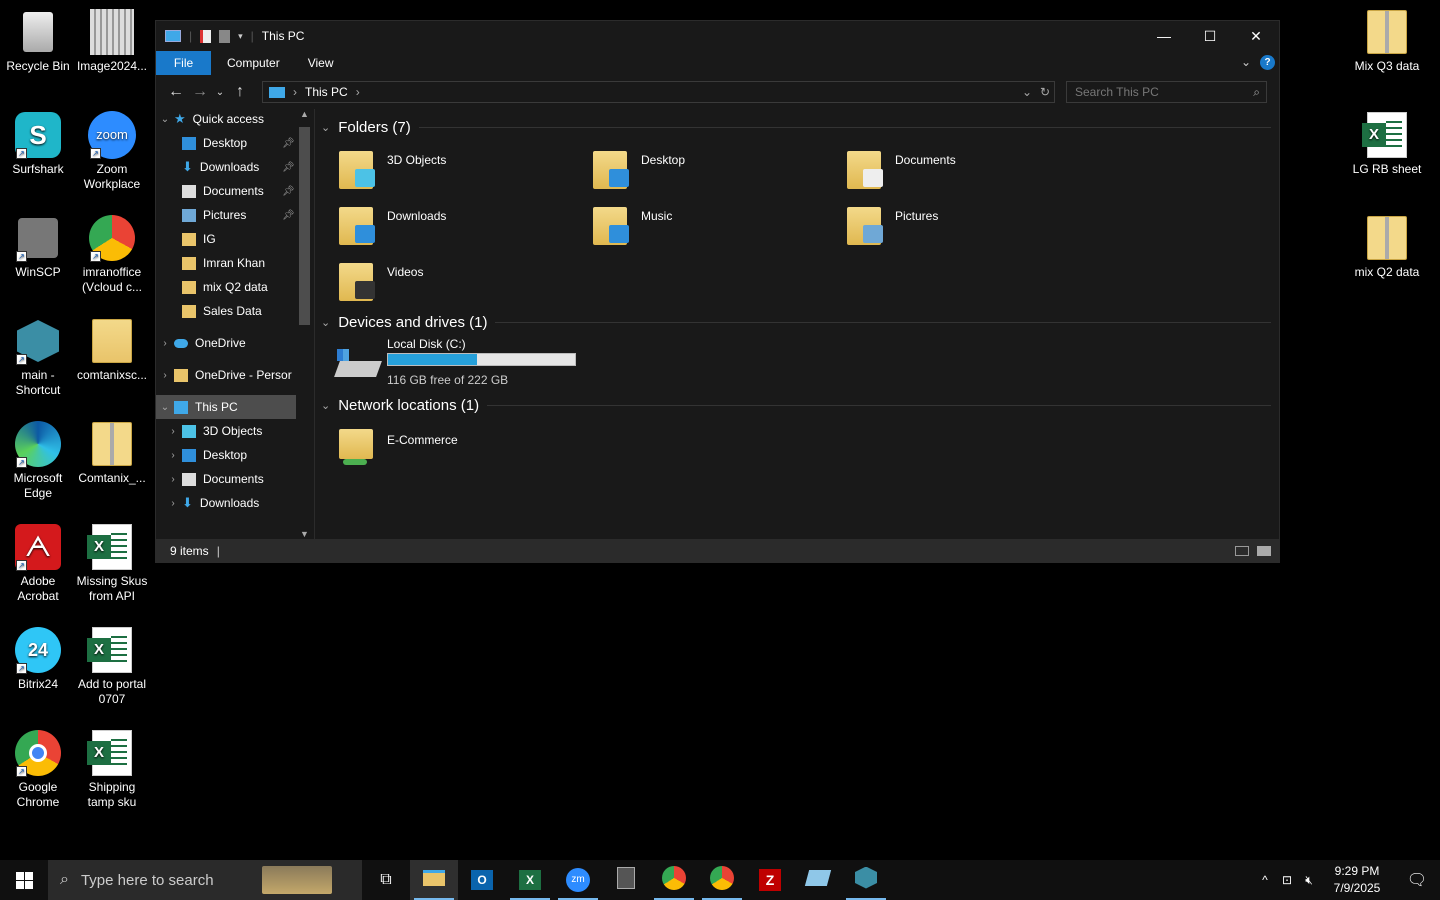 The height and width of the screenshot is (900, 1440). Describe the element at coordinates (1357, 880) in the screenshot. I see `clock: 9:29 PM 7/9/2025` at that location.